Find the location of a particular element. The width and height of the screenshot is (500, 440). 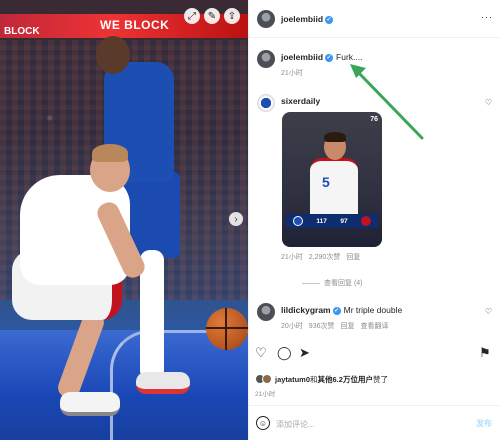

comment-meta: 20小时 936次赞 回复 查看翻译 is located at coordinates (337, 326).